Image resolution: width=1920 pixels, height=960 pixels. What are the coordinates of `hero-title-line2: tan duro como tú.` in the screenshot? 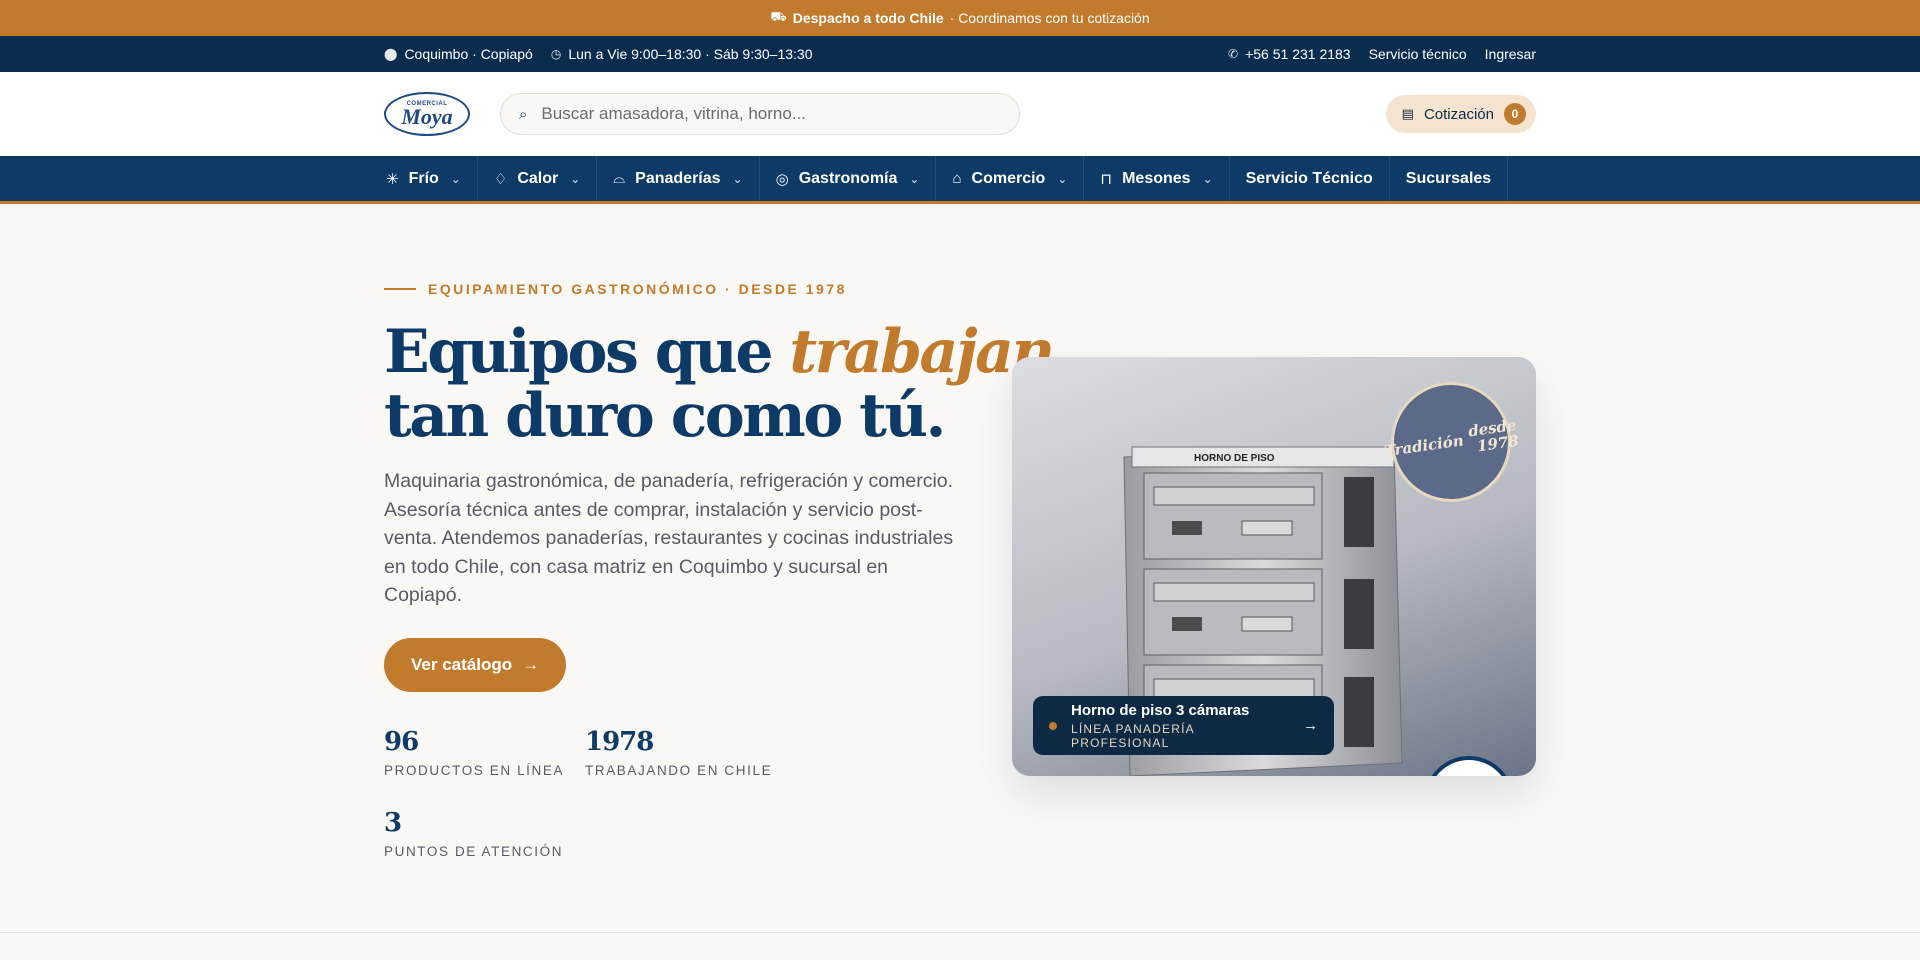 It's located at (665, 416).